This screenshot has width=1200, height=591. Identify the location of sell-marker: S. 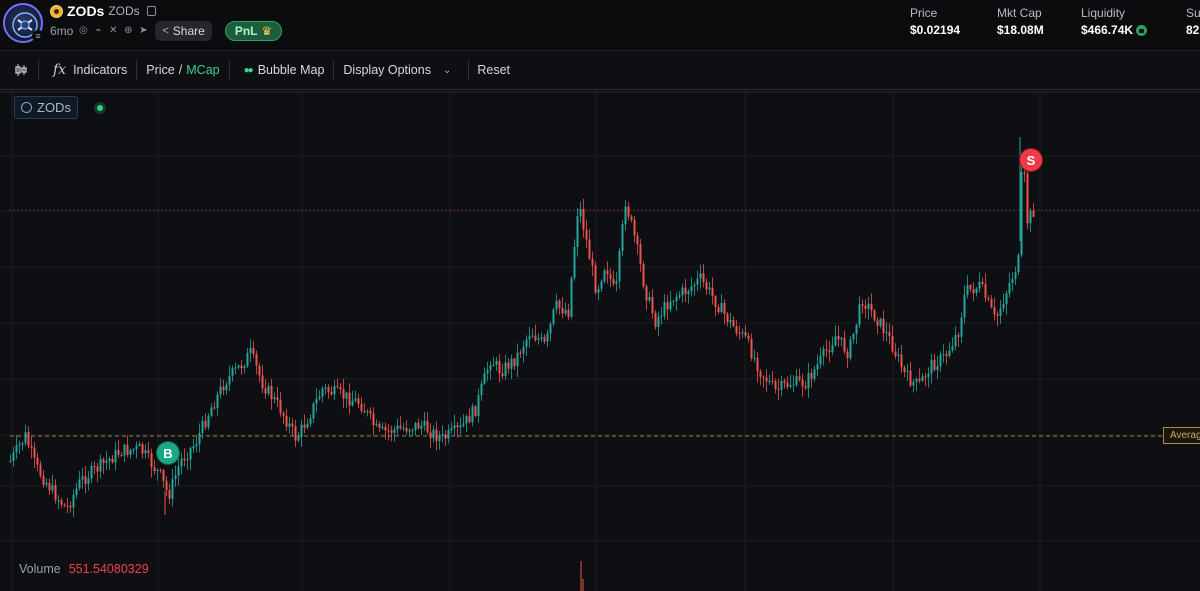
(1031, 160).